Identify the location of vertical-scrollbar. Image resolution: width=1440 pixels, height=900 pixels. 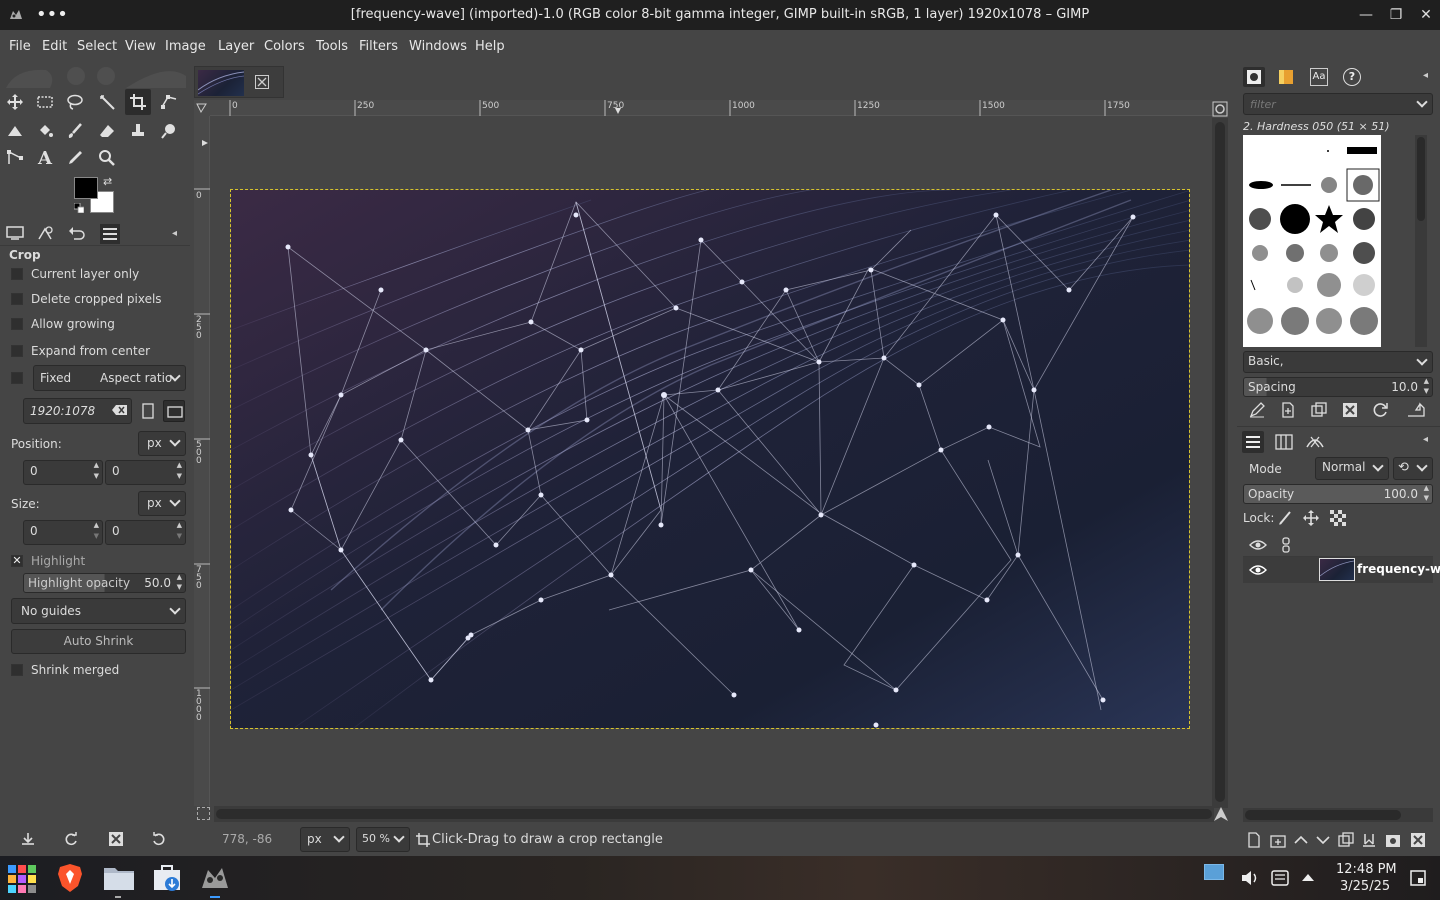
(1220, 463).